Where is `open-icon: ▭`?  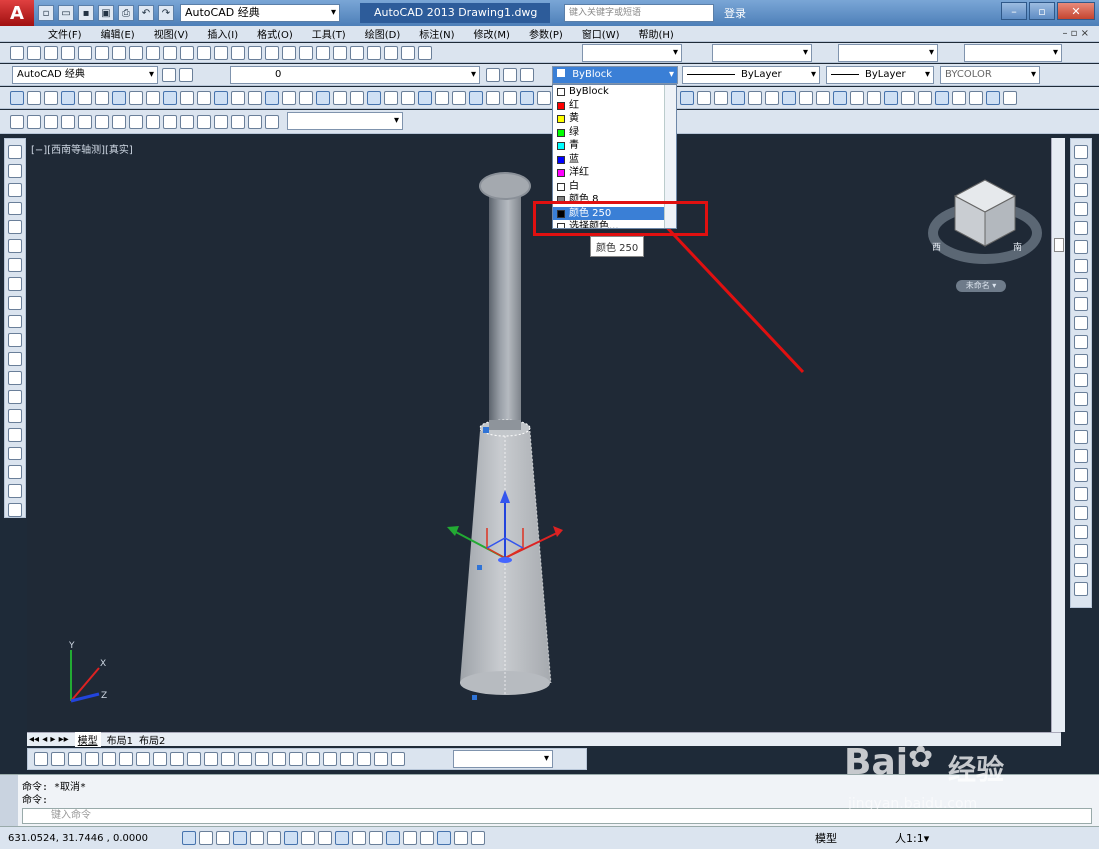 open-icon: ▭ is located at coordinates (66, 13).